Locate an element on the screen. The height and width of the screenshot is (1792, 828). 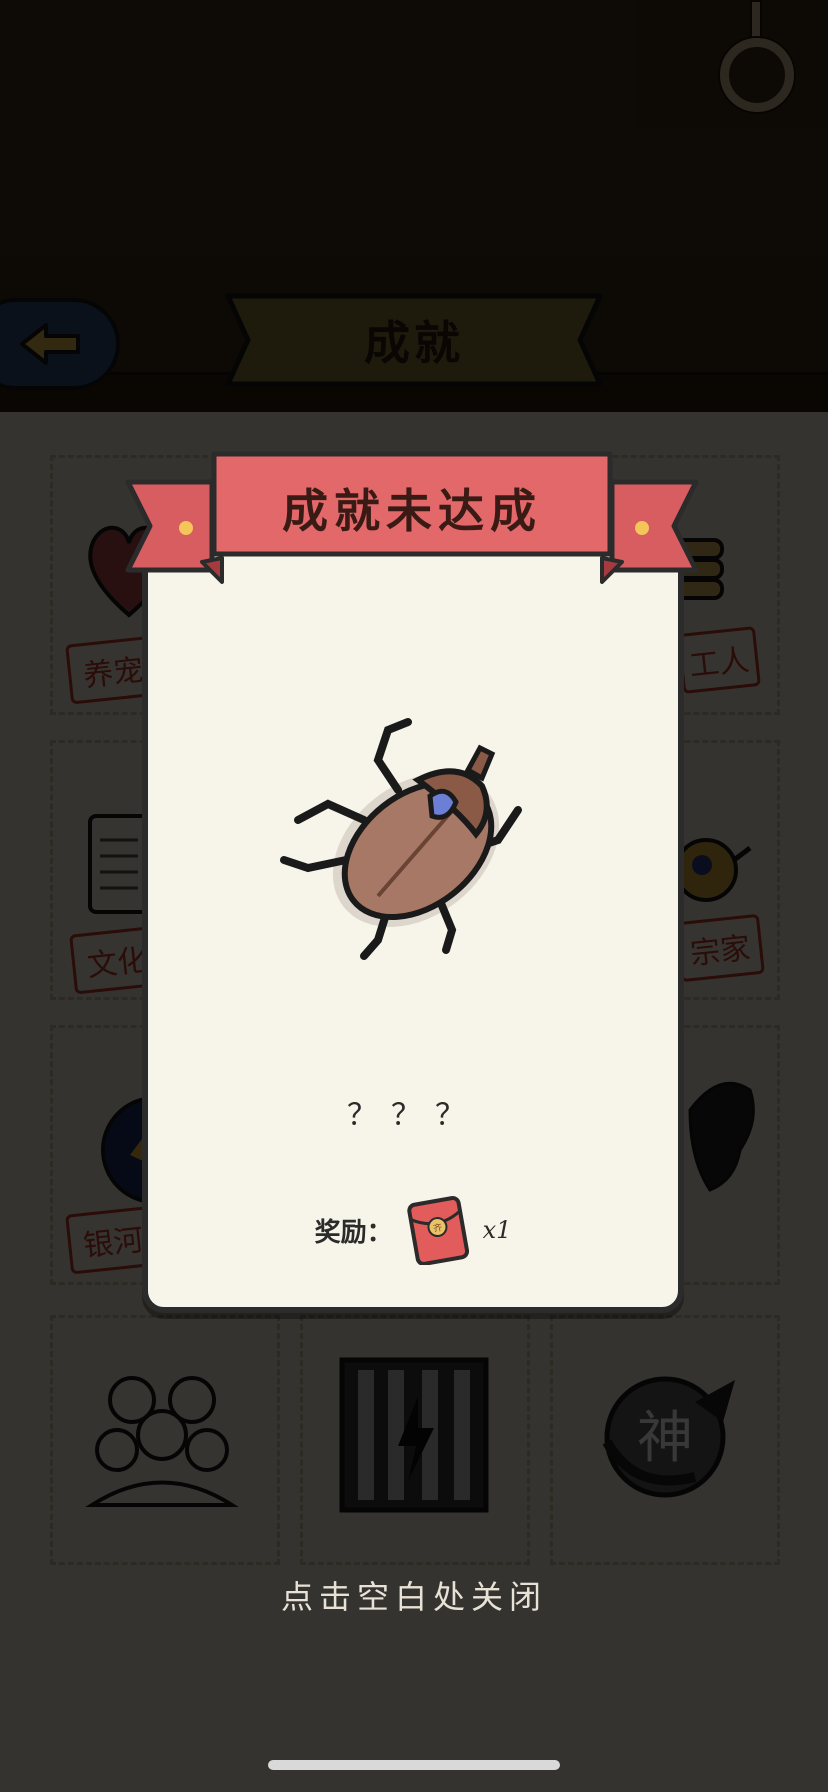
achievement-name: ？？？ is located at coordinates (413, 1115).